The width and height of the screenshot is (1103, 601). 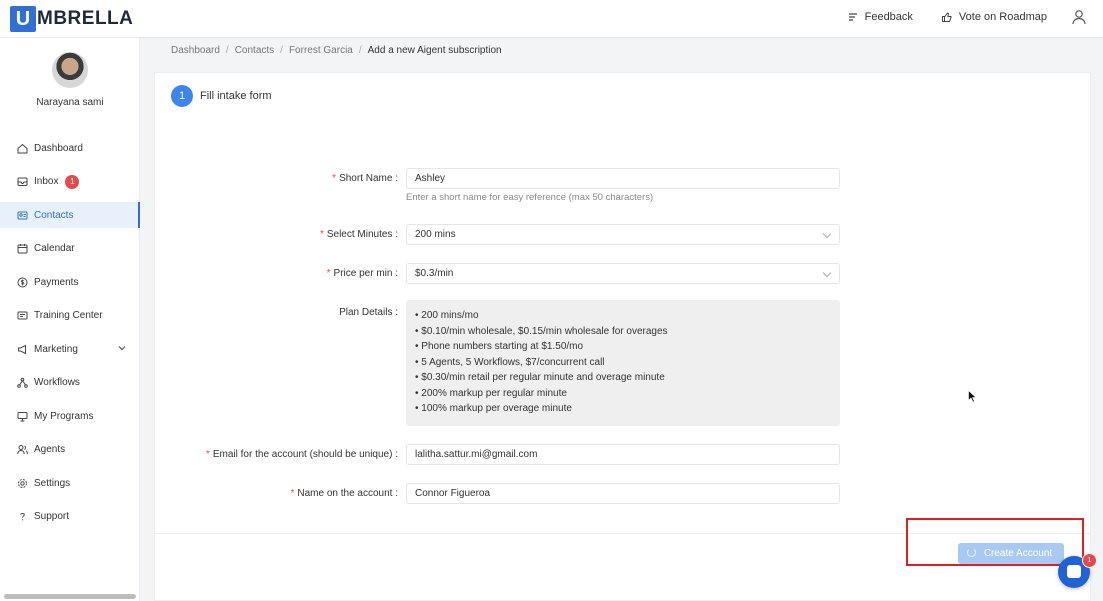 I want to click on sidebar-item-label: Agents, so click(x=50, y=449).